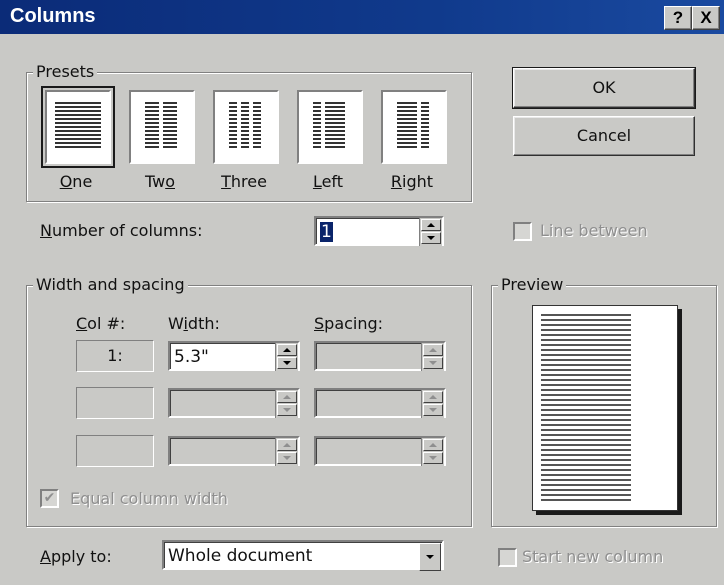 The image size is (724, 585). I want to click on preset-label-one: One, so click(76, 181).